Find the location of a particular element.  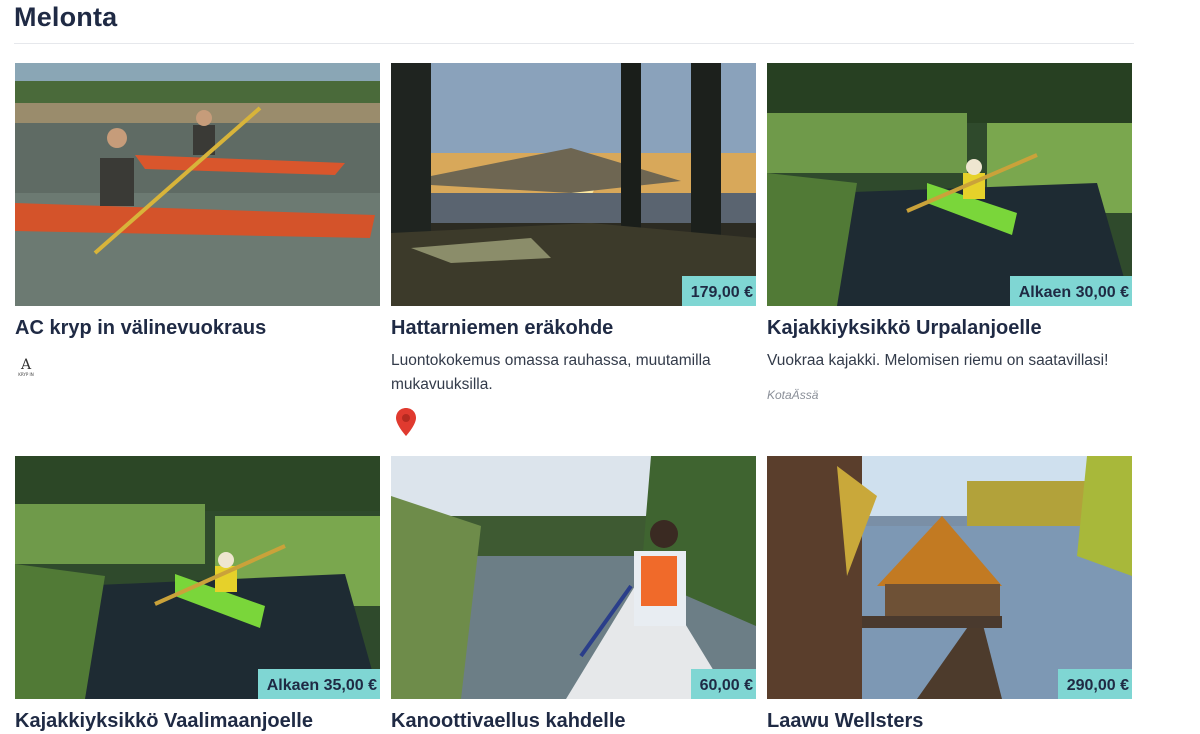

product-image is located at coordinates (197, 184).